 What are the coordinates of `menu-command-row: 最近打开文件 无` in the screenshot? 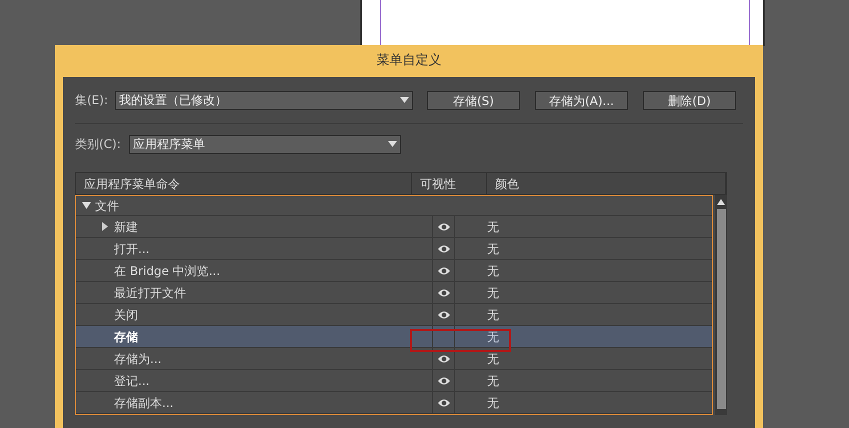 It's located at (394, 293).